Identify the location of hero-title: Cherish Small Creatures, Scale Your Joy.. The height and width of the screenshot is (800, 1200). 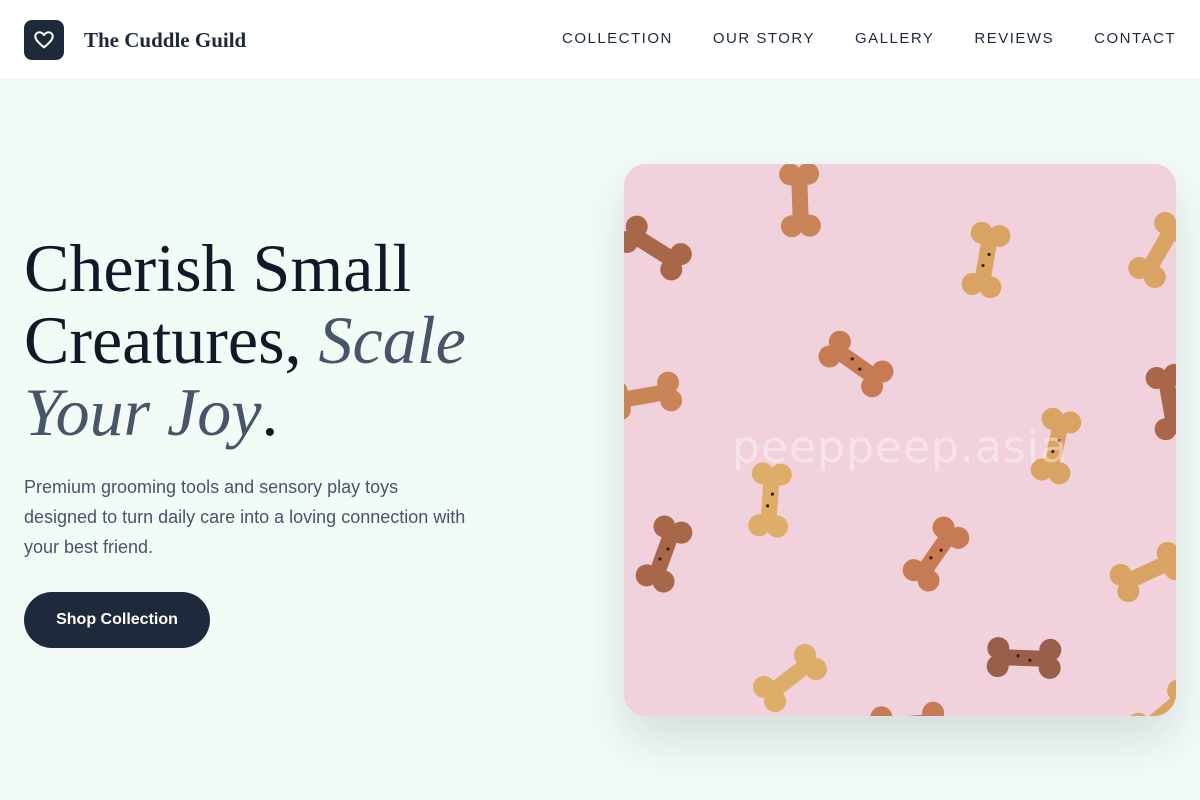
(304, 340).